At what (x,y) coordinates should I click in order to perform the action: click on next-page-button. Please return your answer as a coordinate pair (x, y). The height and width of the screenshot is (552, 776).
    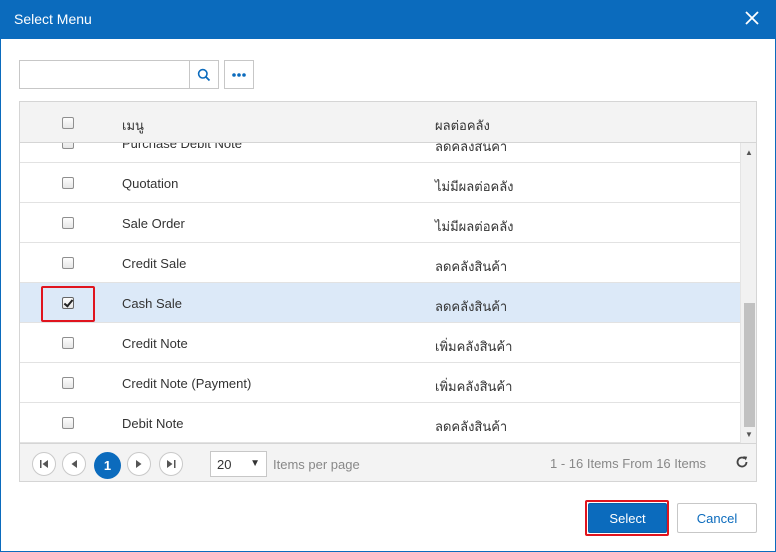
    Looking at the image, I should click on (139, 464).